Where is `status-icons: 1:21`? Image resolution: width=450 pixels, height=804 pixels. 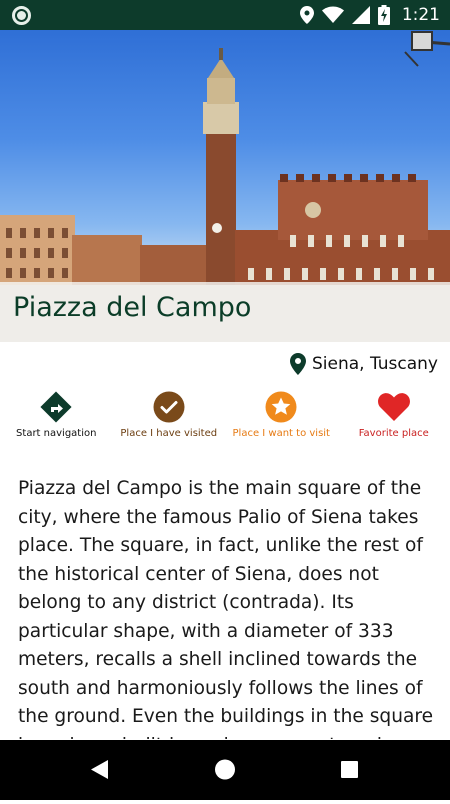
status-icons: 1:21 is located at coordinates (370, 15).